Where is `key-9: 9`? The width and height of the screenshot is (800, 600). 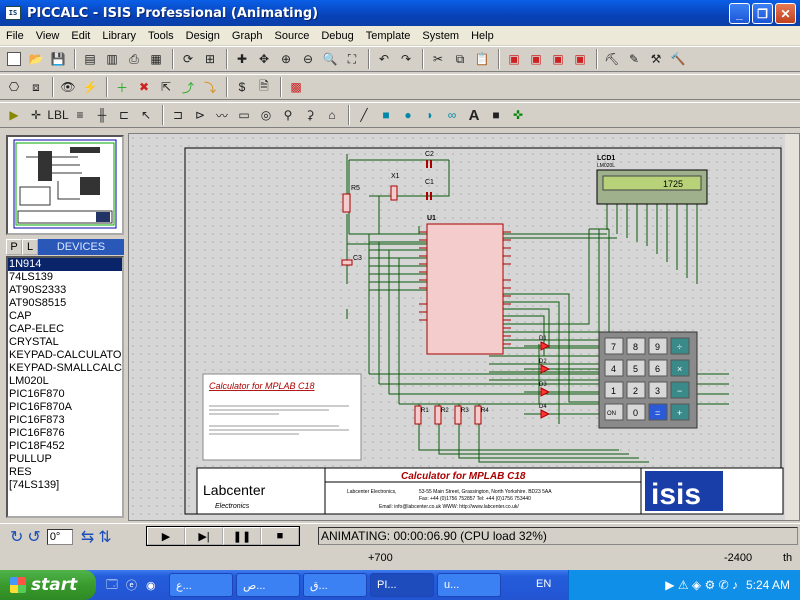
key-9: 9 is located at coordinates (657, 347).